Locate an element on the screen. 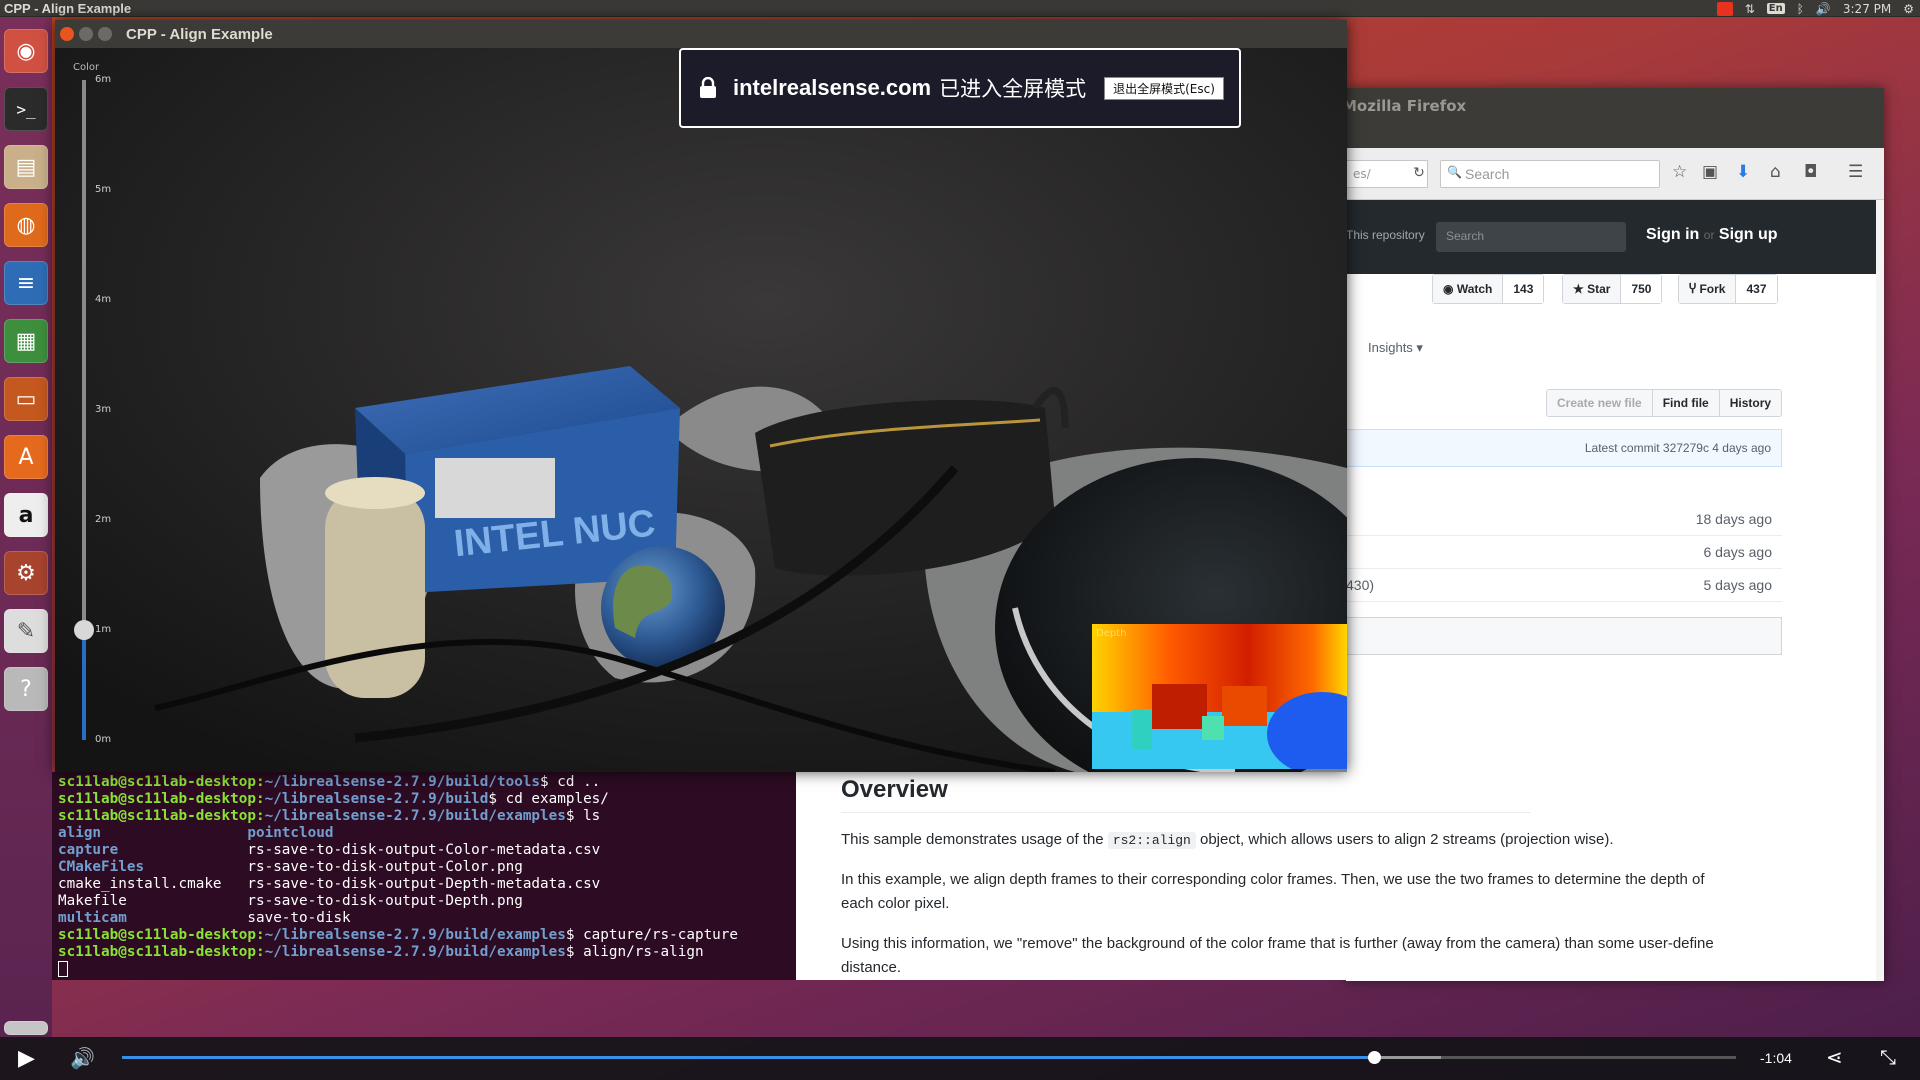 Image resolution: width=1920 pixels, height=1080 pixels. impress-icon: ▭ is located at coordinates (26, 399).